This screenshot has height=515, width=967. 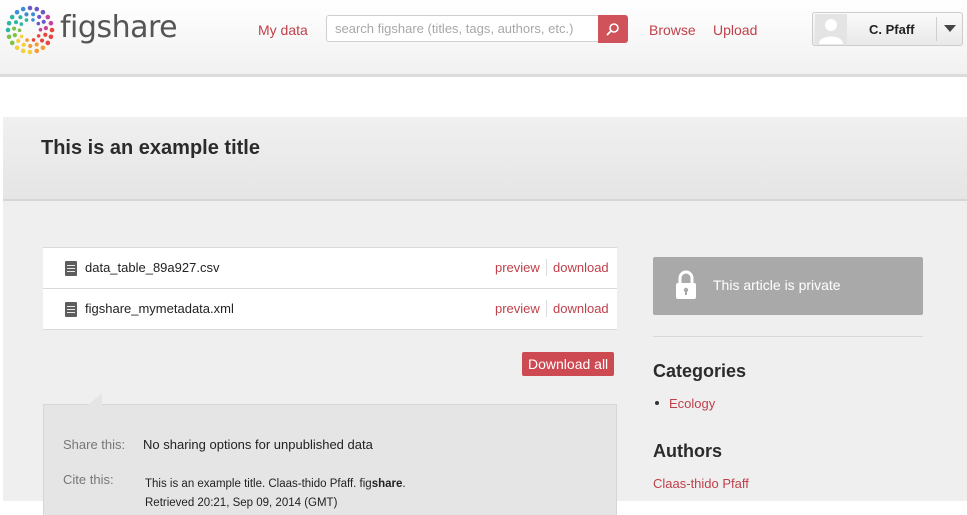 I want to click on figshare-logo: figshare, so click(x=91, y=29).